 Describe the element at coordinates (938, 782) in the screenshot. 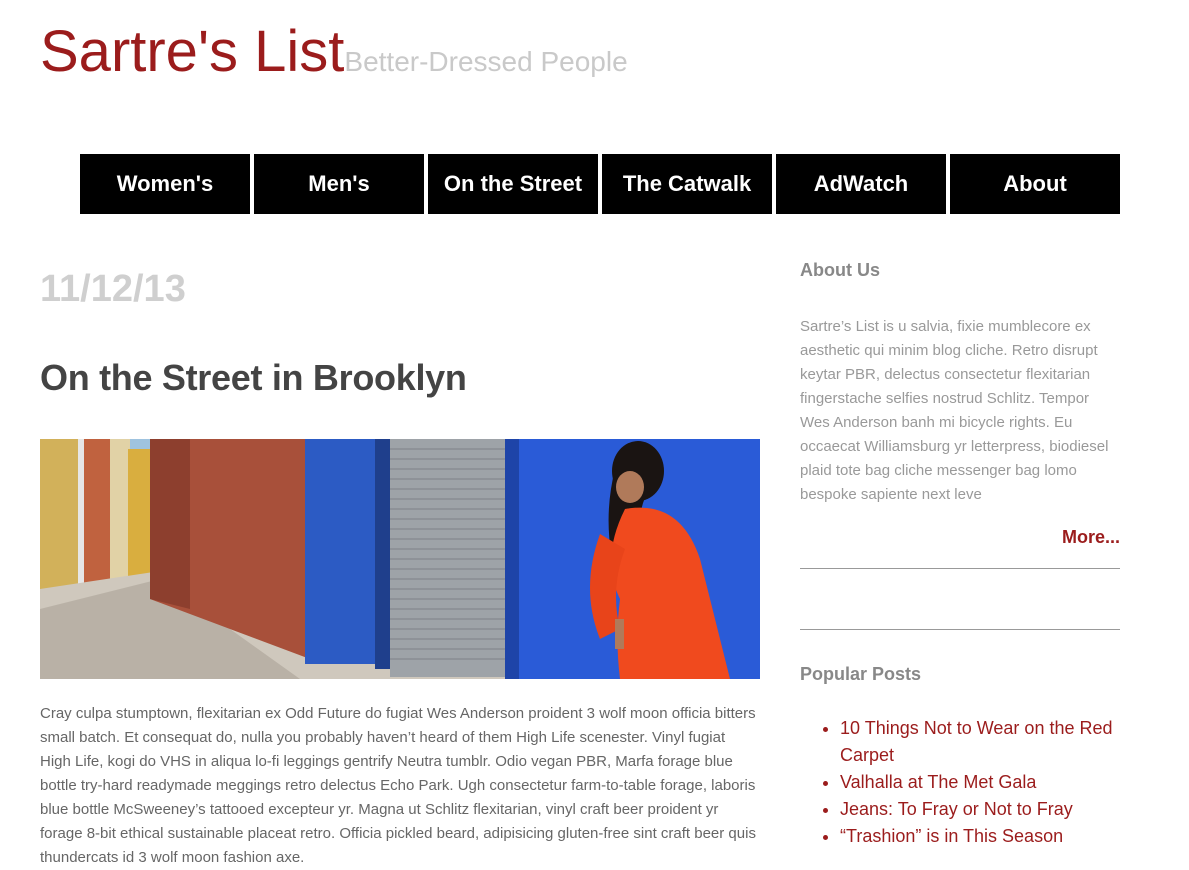

I see `popular-post-link: Valhalla at The Met Gala` at that location.